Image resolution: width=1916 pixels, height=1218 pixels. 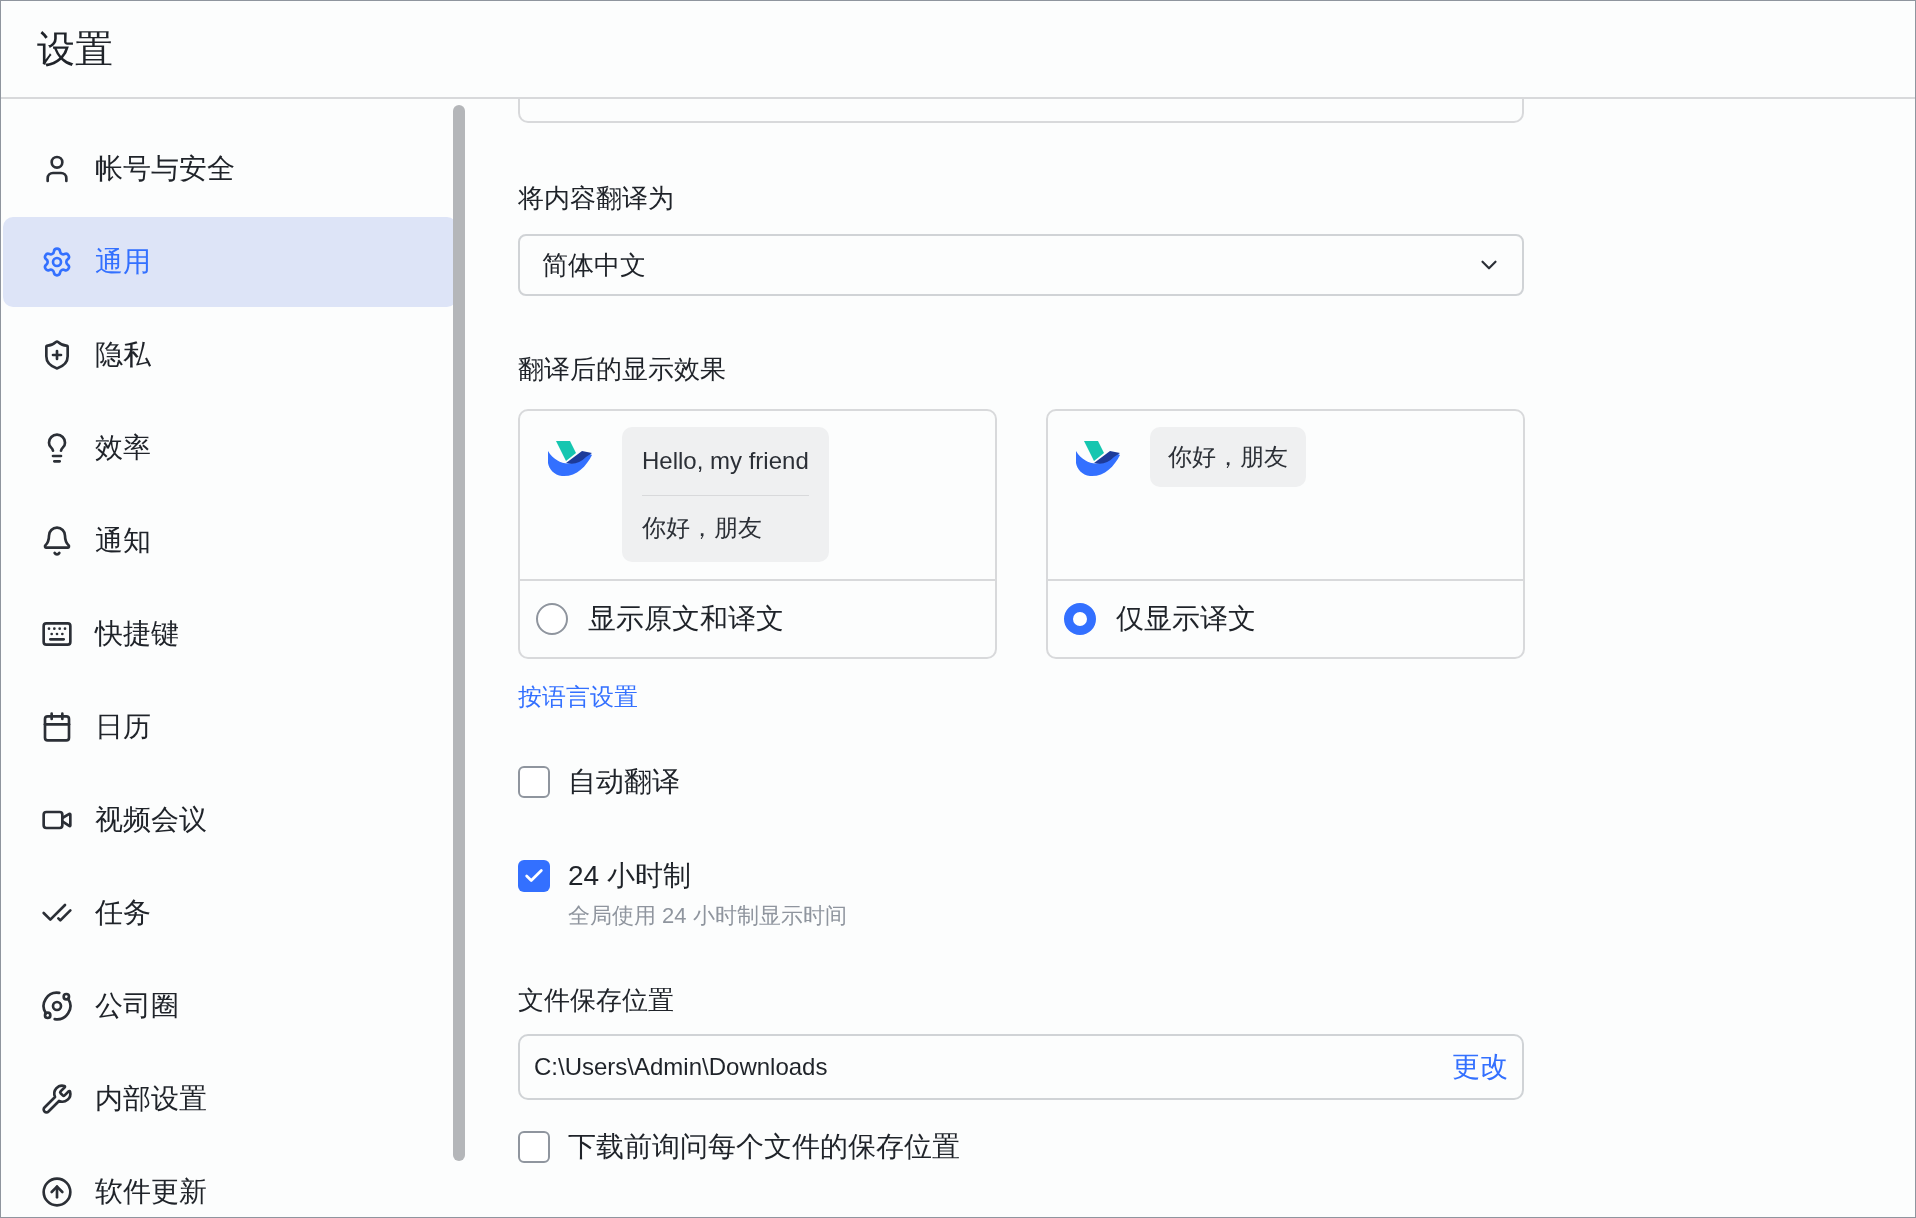 What do you see at coordinates (624, 782) in the screenshot?
I see `checkbox-label: 自动翻译` at bounding box center [624, 782].